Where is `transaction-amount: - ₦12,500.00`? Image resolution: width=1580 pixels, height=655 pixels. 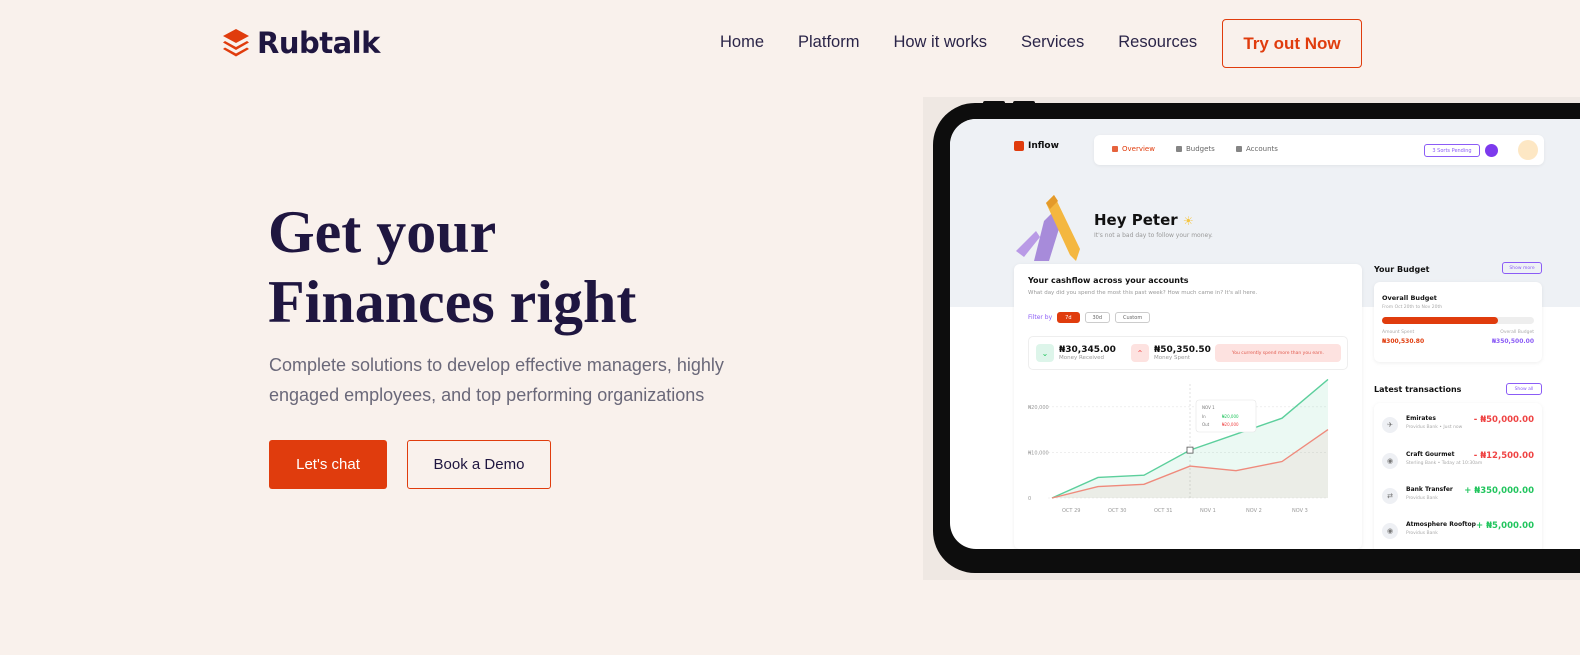
transaction-amount: - ₦12,500.00 is located at coordinates (1503, 456).